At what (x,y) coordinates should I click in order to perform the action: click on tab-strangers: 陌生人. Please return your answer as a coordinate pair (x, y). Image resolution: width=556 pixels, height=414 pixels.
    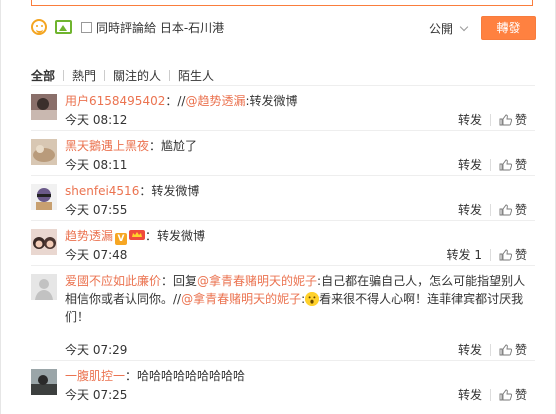
    Looking at the image, I should click on (196, 75).